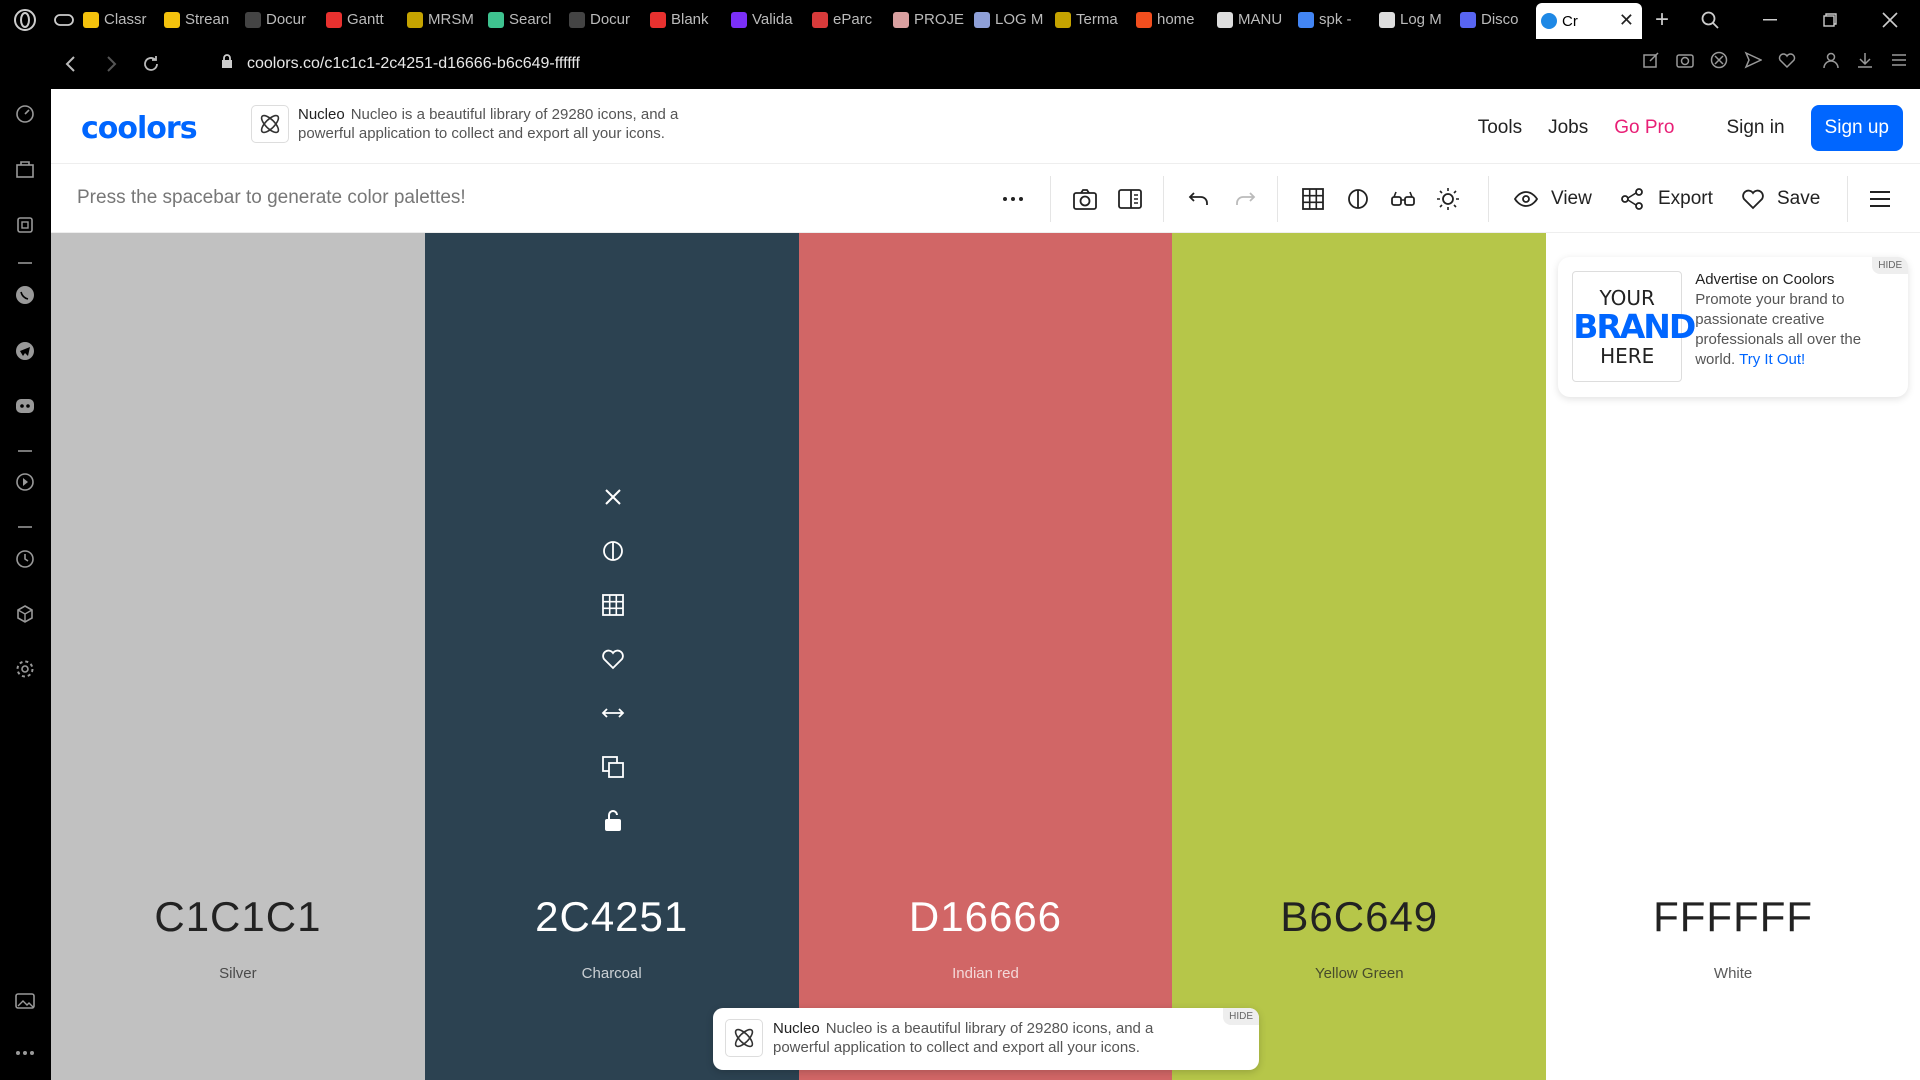 The image size is (1920, 1080). Describe the element at coordinates (139, 128) in the screenshot. I see `coolors-logo: coolors` at that location.